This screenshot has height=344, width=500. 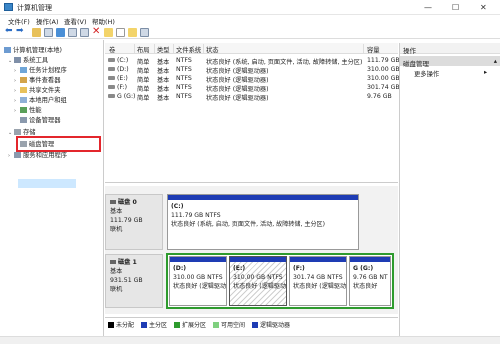 What do you see at coordinates (84, 32) in the screenshot?
I see `list-view-icon` at bounding box center [84, 32].